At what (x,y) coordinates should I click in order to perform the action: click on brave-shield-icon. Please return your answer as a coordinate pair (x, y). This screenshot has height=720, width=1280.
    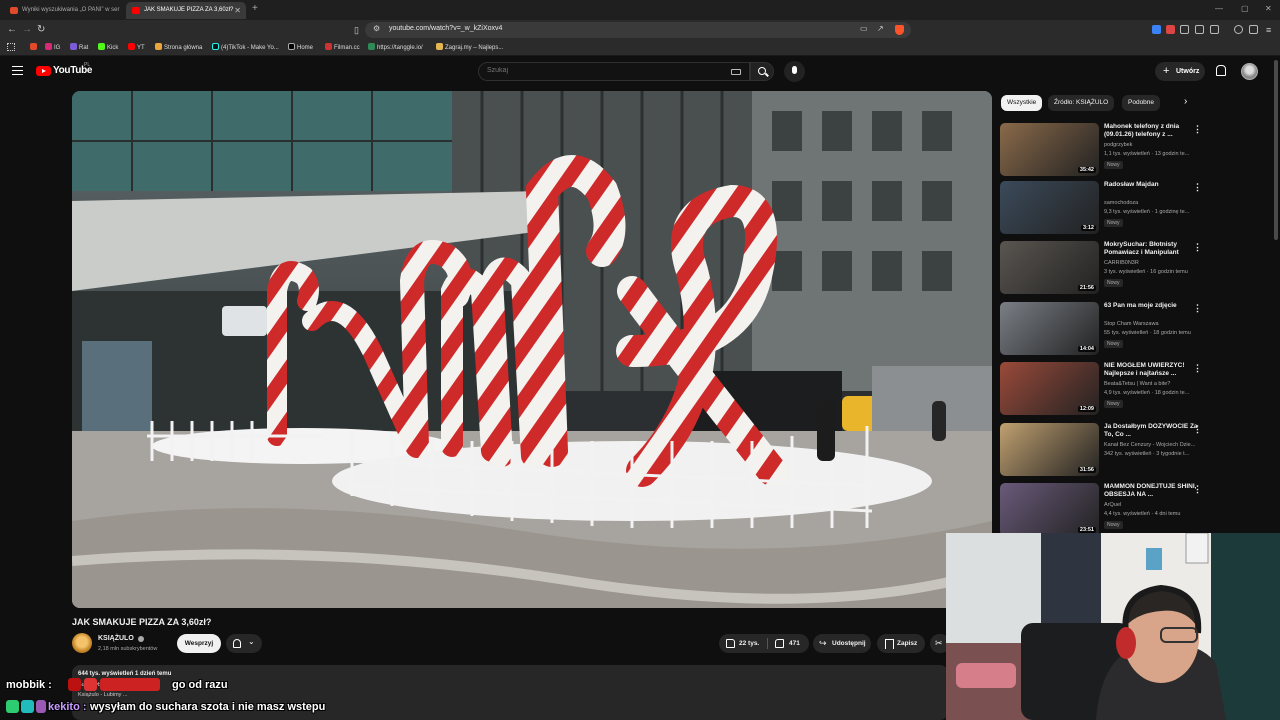
    Looking at the image, I should click on (899, 30).